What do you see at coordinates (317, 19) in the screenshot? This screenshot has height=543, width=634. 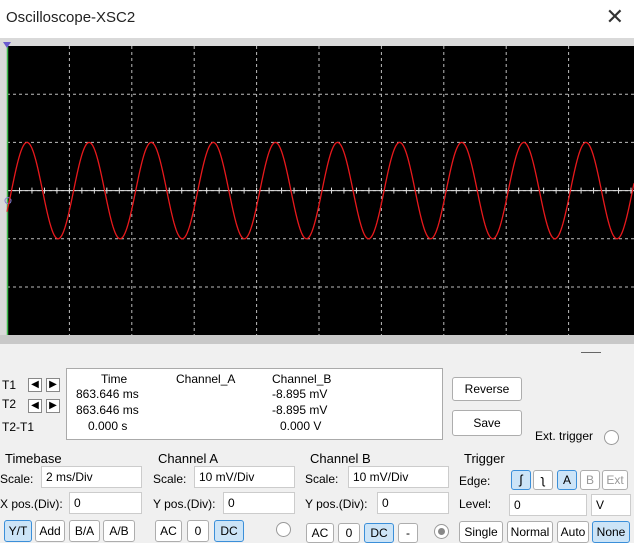 I see `title-bar: Oscilloscope-XSC2 ✕` at bounding box center [317, 19].